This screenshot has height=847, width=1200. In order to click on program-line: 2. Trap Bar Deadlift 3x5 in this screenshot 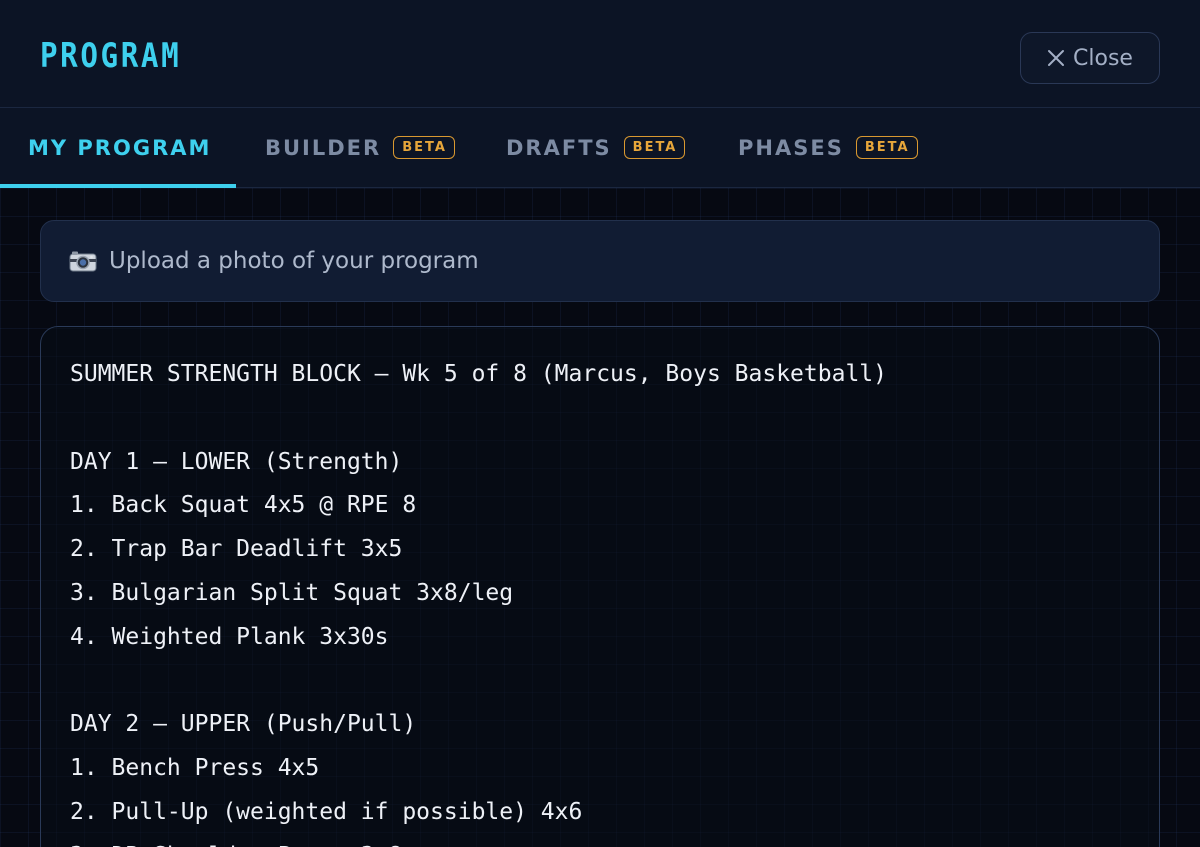, I will do `click(236, 549)`.